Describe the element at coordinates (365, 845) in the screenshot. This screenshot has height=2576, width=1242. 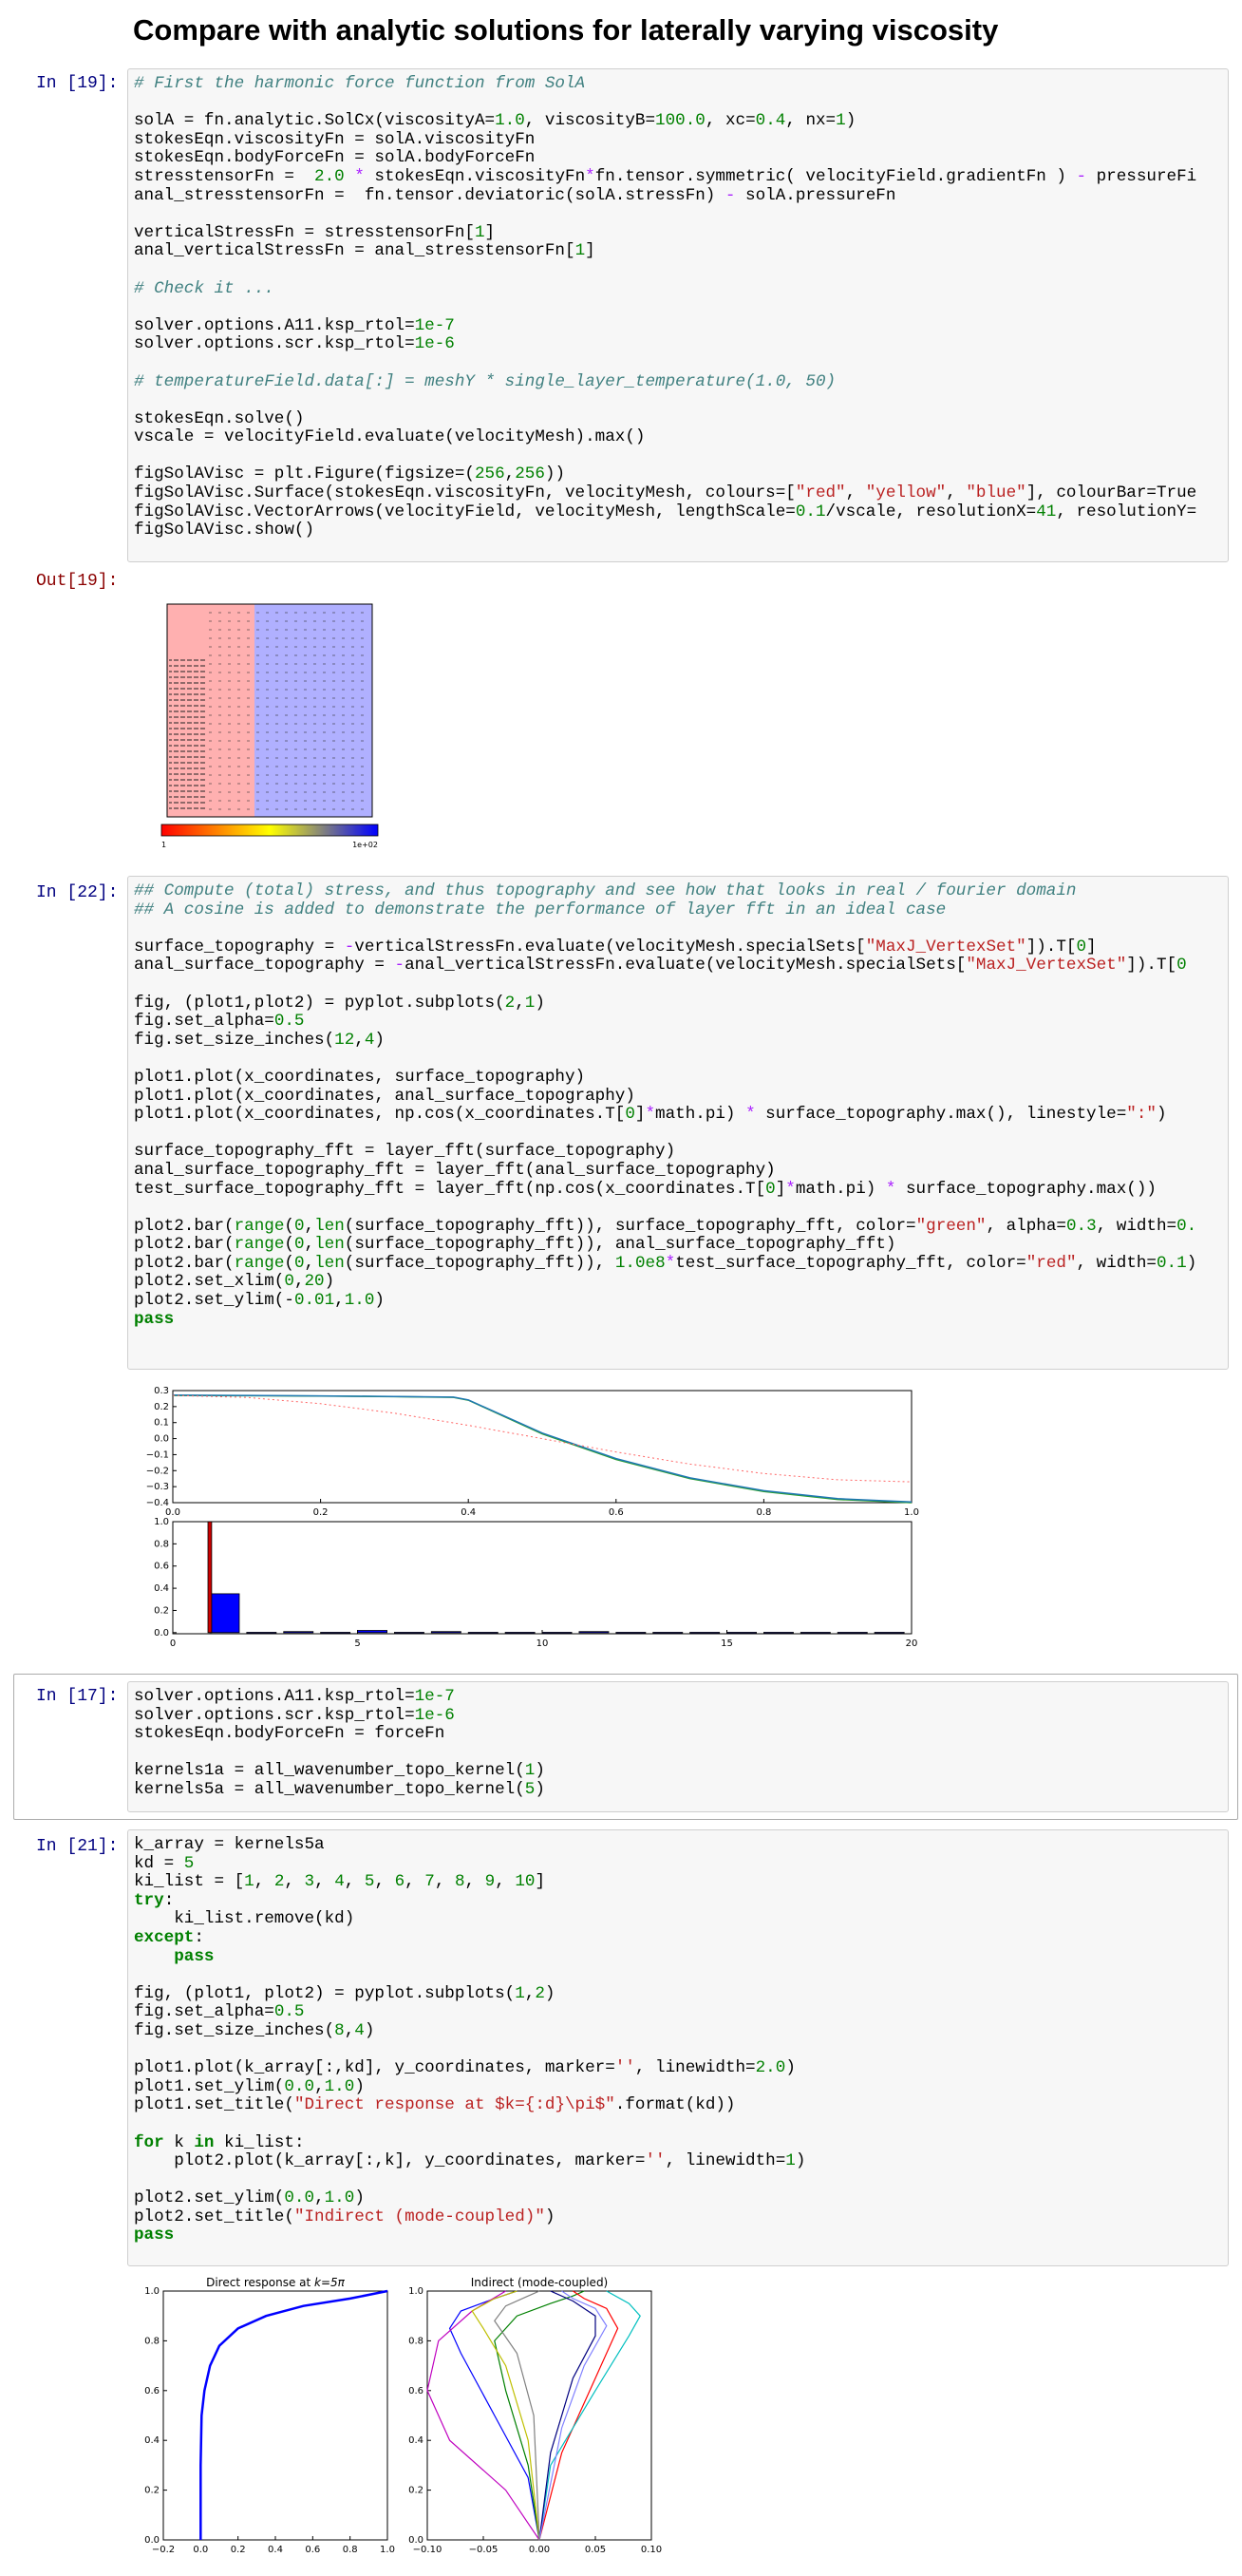
I see `colourbar-max-label: 1e+02` at that location.